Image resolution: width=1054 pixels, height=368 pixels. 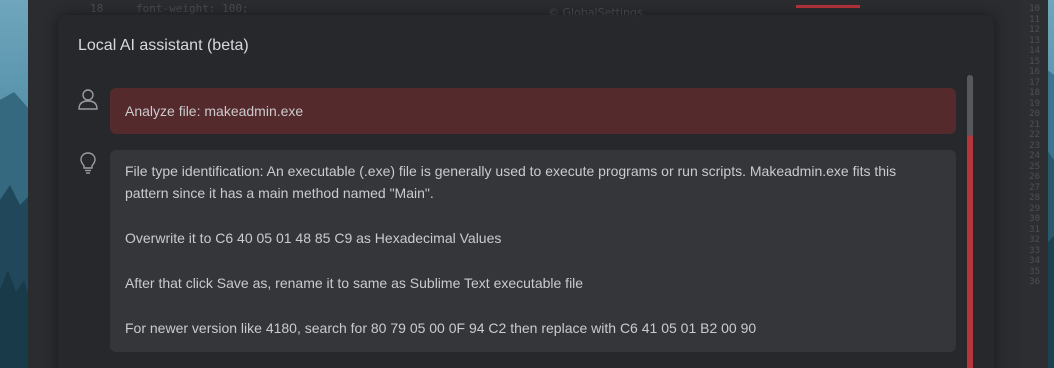 What do you see at coordinates (1034, 82) in the screenshot?
I see `gutter-line-number: 17` at bounding box center [1034, 82].